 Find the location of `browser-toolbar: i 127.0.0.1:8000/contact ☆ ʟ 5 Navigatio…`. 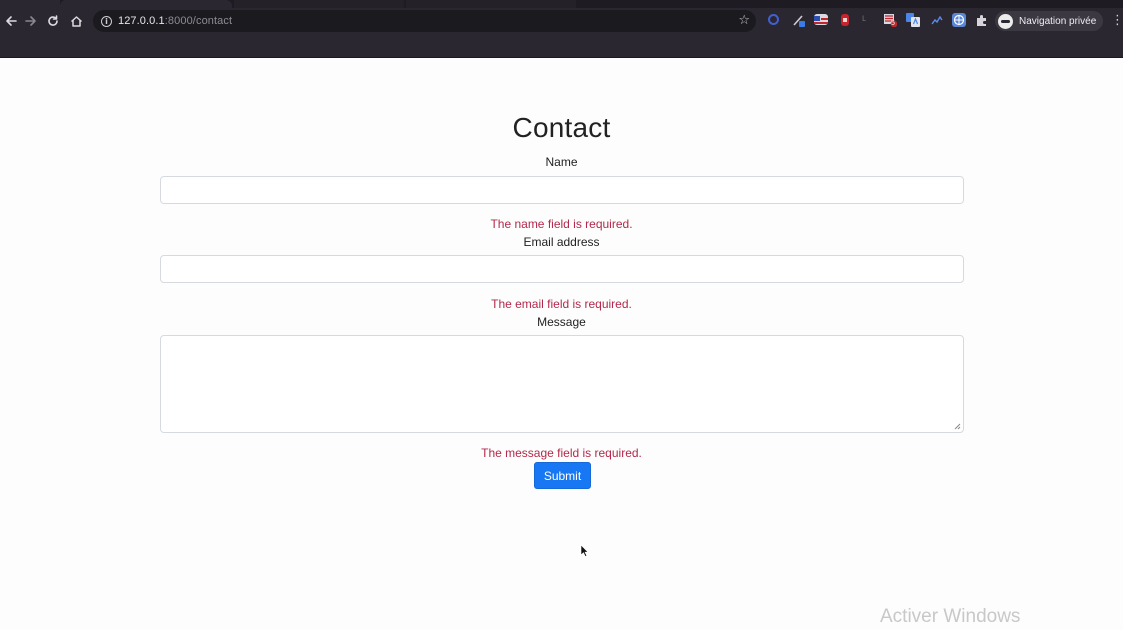

browser-toolbar: i 127.0.0.1:8000/contact ☆ ʟ 5 Navigatio… is located at coordinates (561, 21).